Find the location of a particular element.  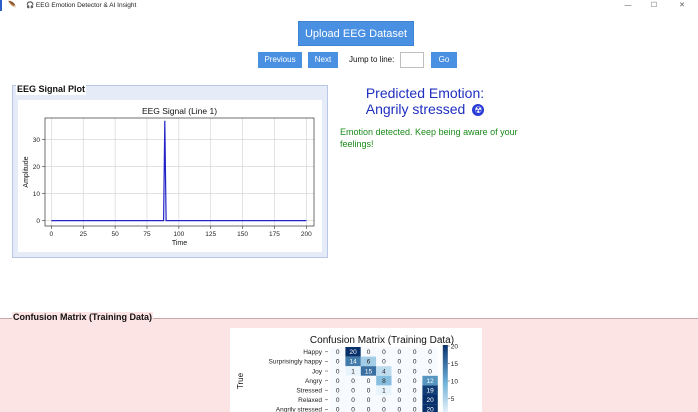

jump-to-line-input is located at coordinates (412, 60).